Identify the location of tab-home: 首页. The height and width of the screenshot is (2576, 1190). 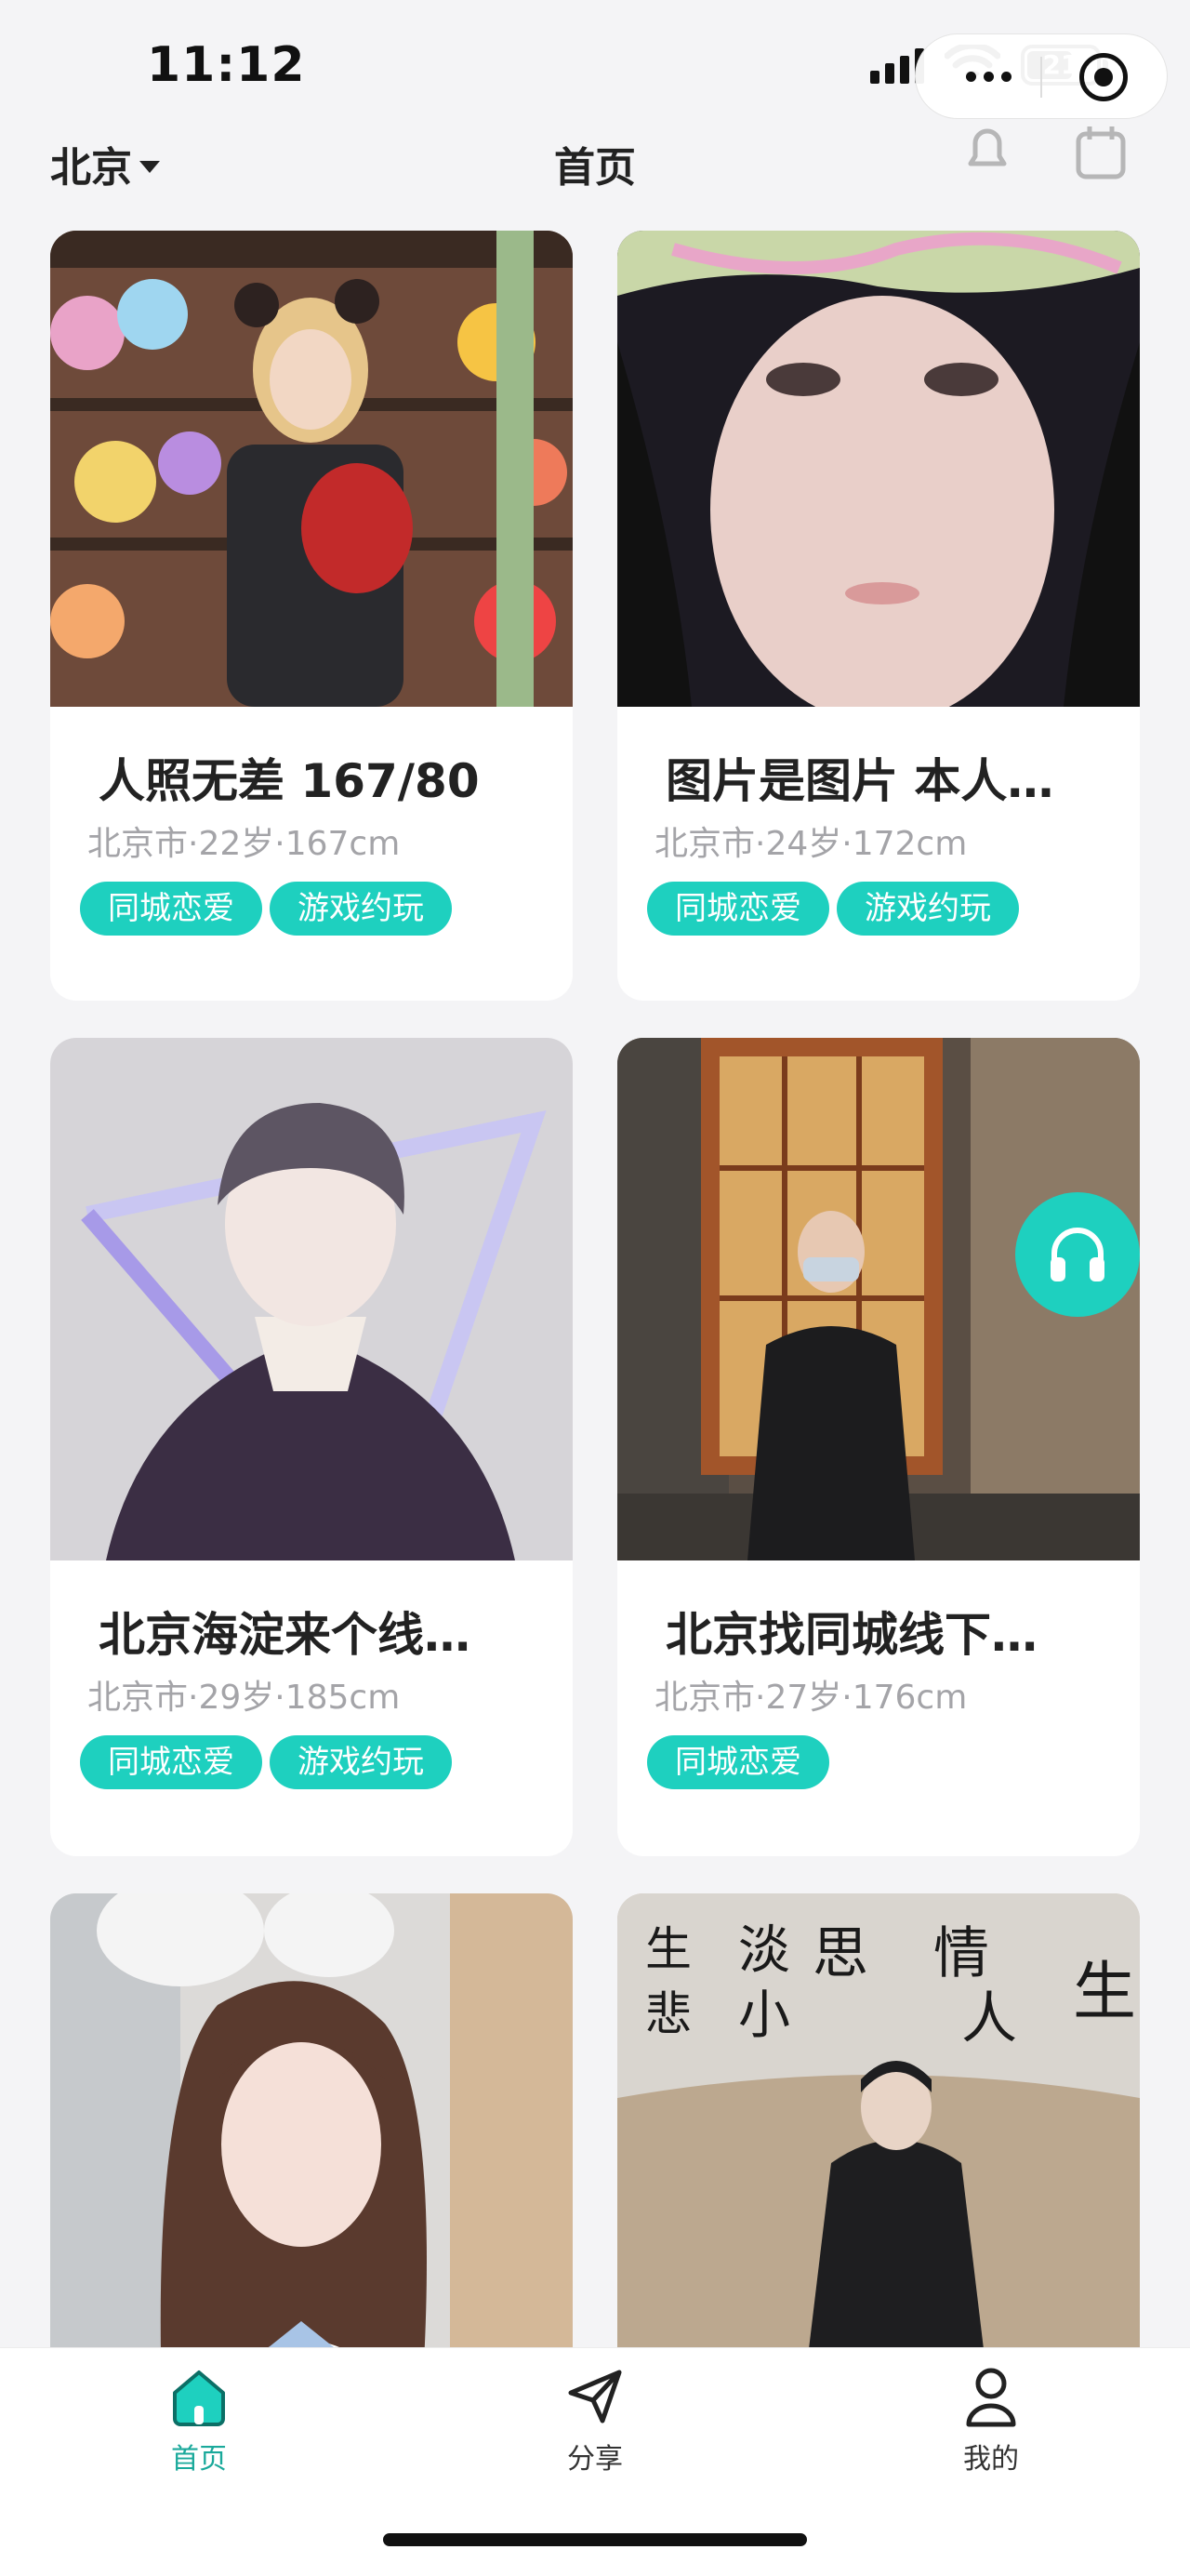
(199, 2420).